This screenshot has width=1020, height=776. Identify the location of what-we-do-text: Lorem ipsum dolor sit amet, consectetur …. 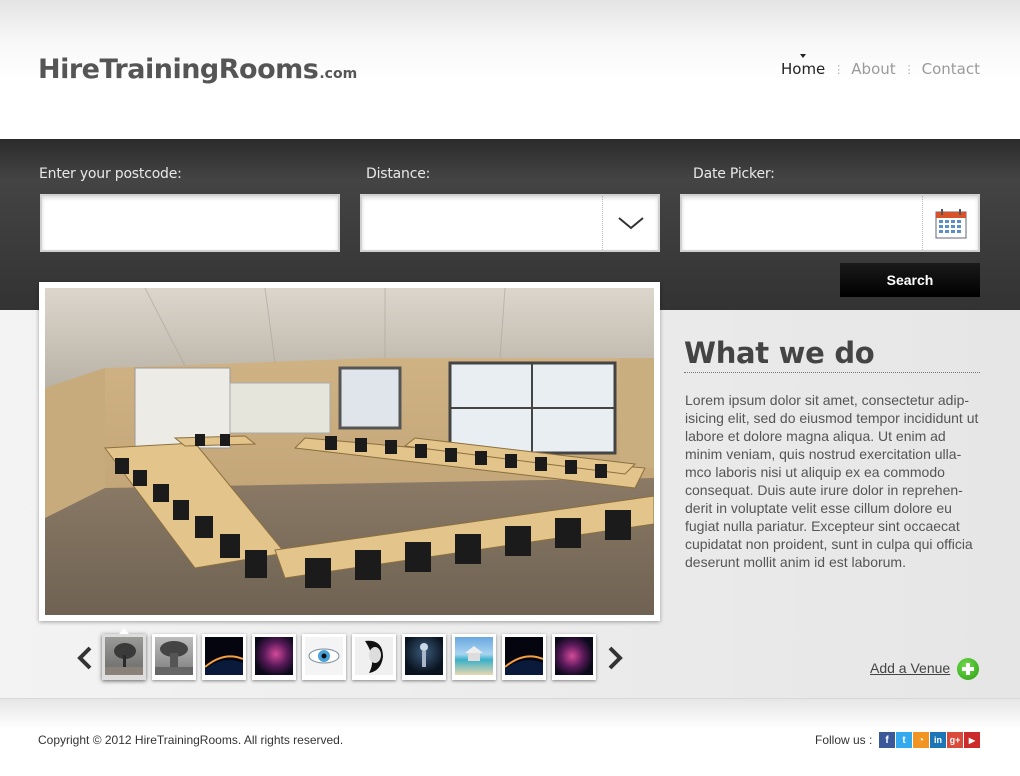
(832, 481).